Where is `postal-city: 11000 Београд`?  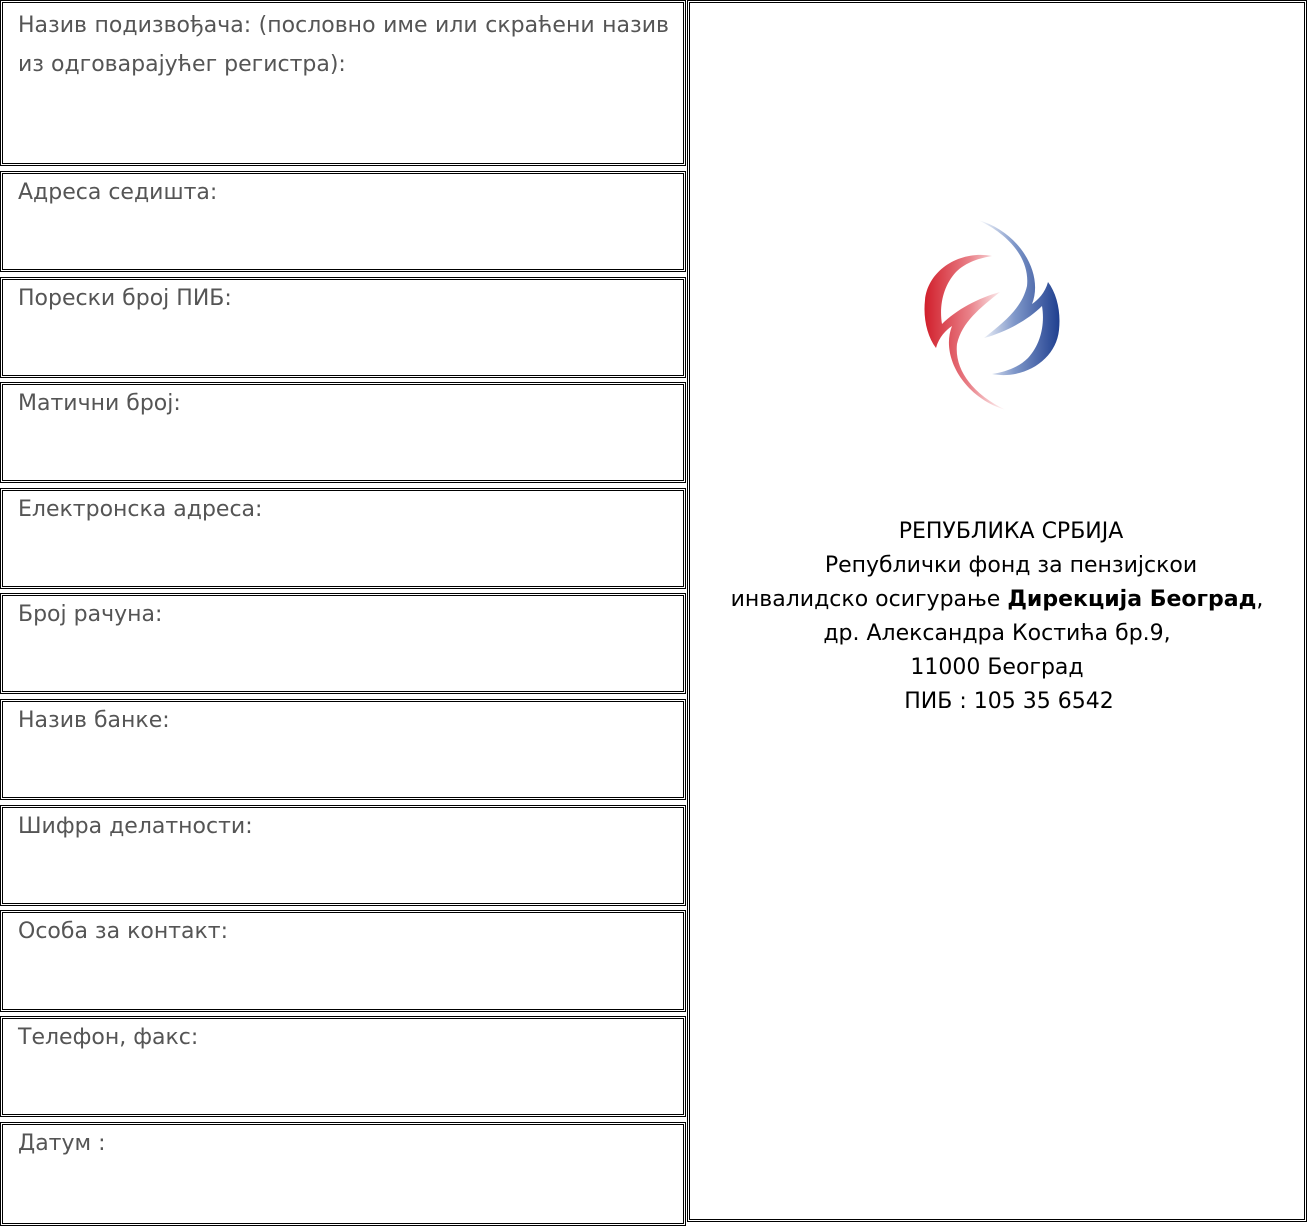 postal-city: 11000 Београд is located at coordinates (997, 667).